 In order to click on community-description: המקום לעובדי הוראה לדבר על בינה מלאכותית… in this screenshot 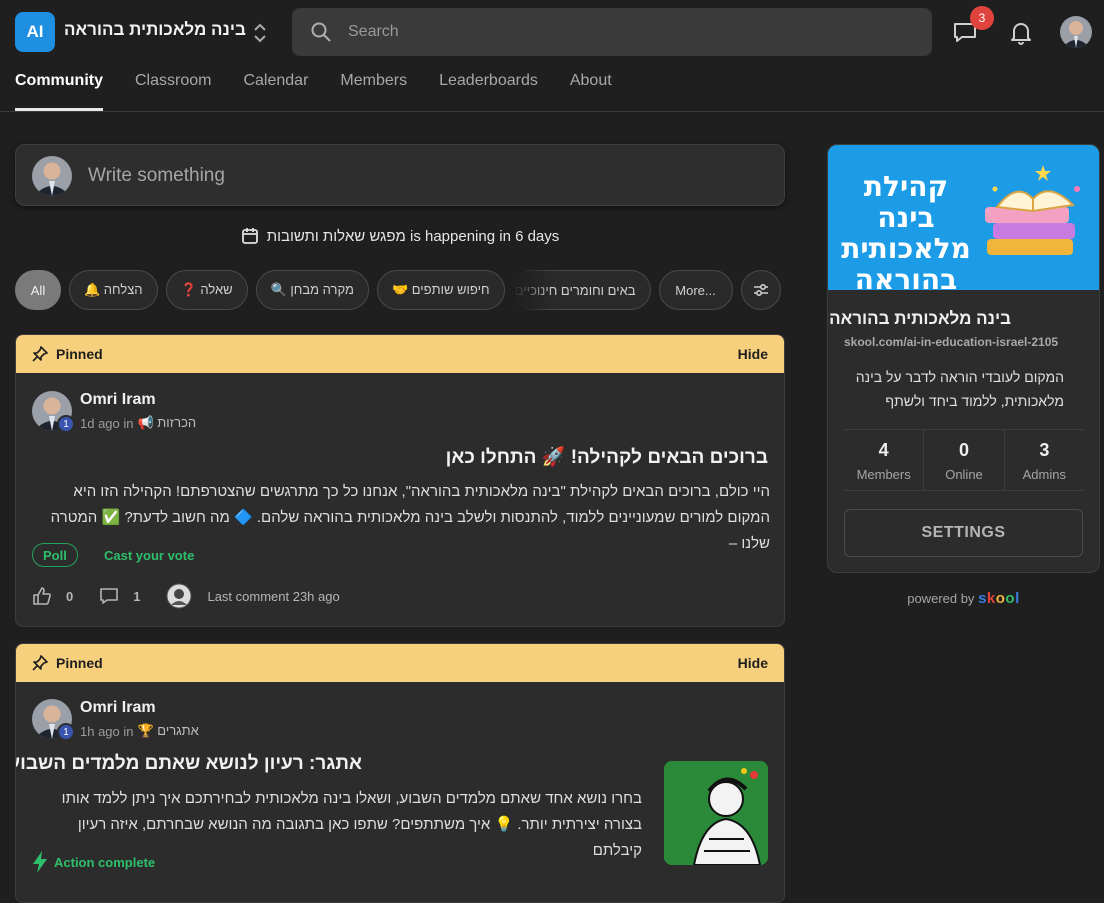, I will do `click(959, 389)`.